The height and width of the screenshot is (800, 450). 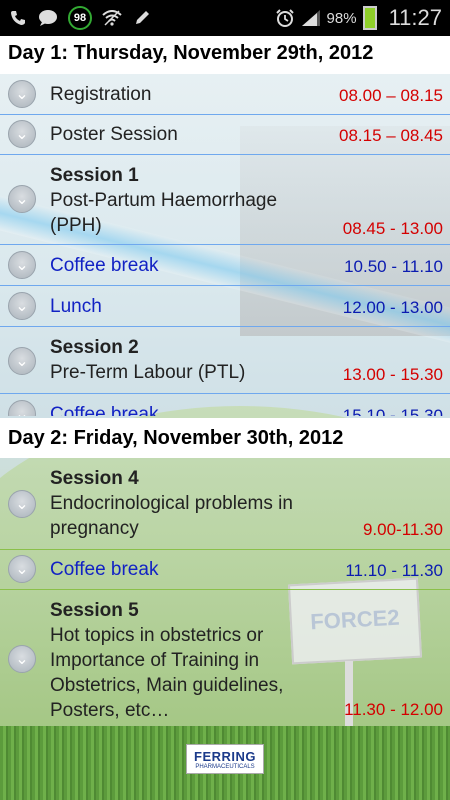 I want to click on item-time: 9.00-11.30, so click(x=402, y=529).